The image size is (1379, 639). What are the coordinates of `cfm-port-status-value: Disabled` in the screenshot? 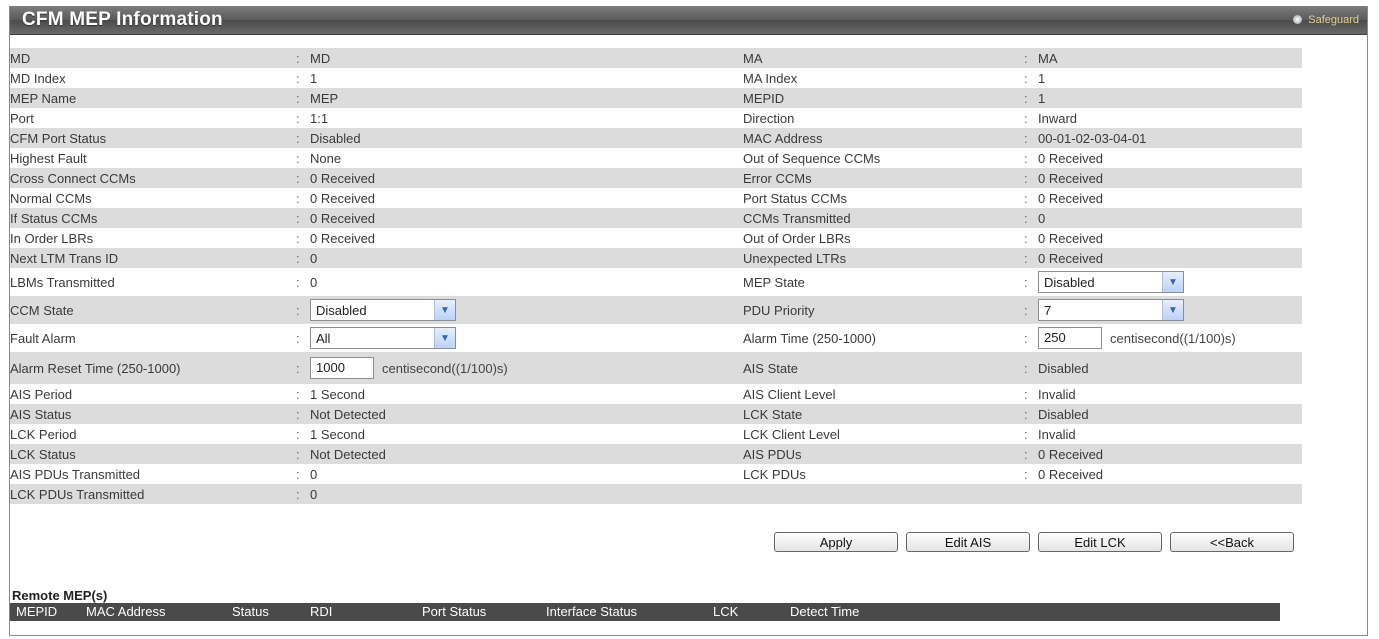 It's located at (335, 138).